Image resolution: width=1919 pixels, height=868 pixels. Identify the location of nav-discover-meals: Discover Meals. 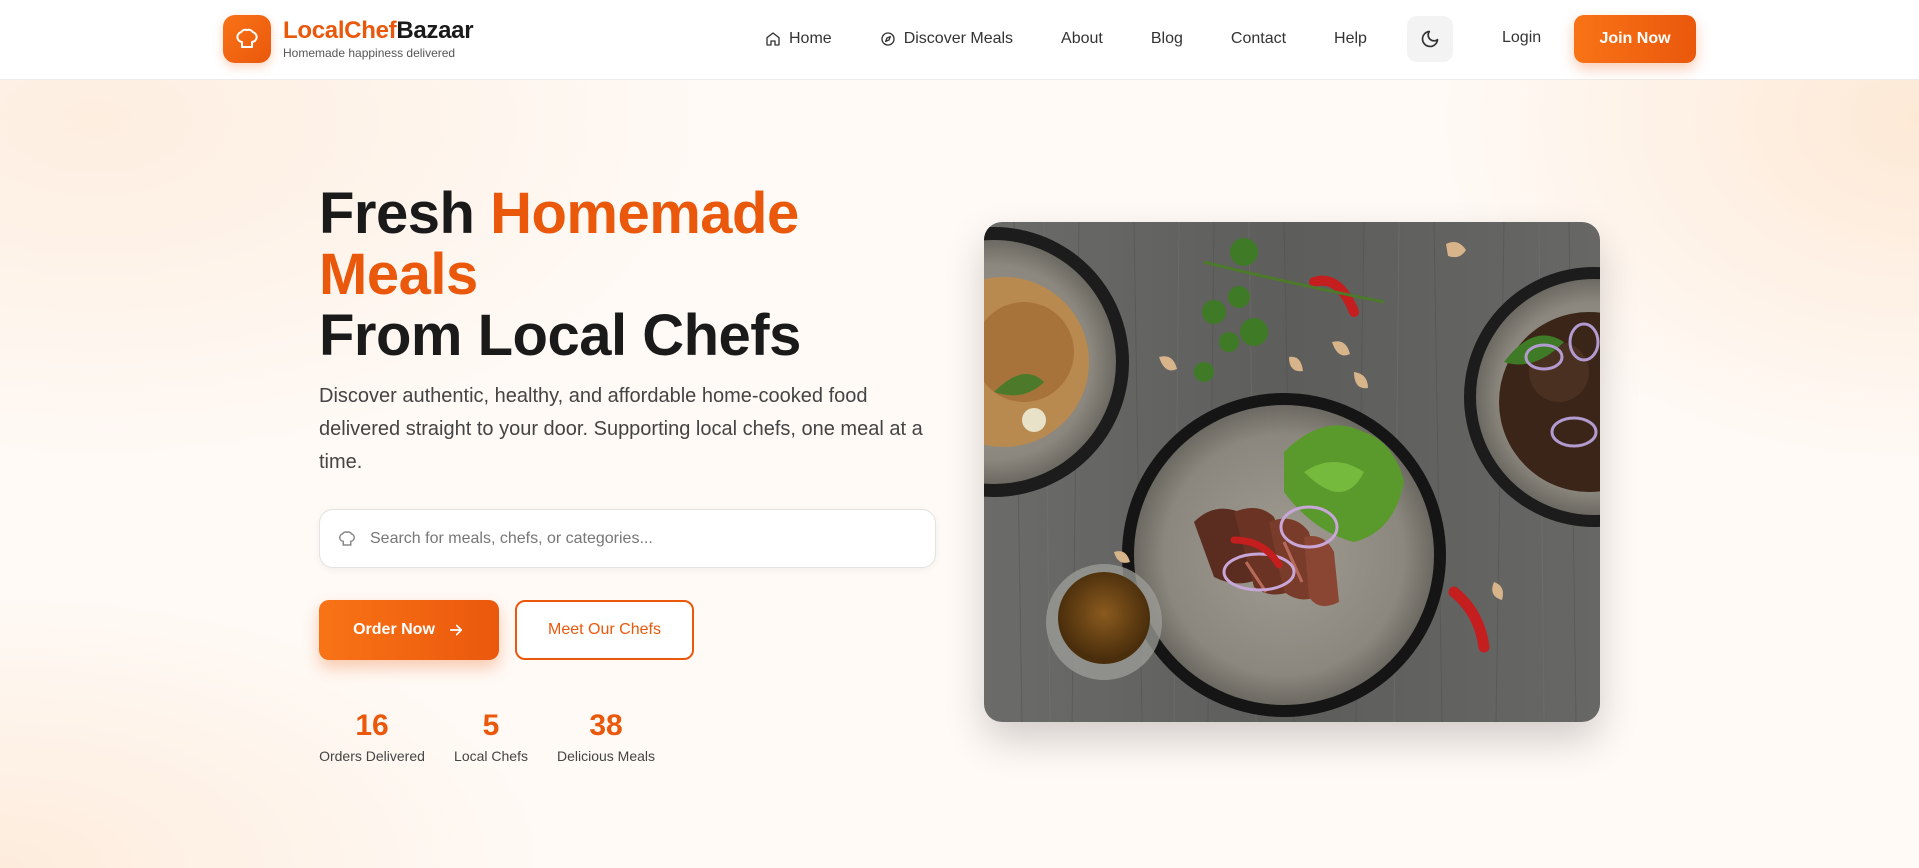
(946, 39).